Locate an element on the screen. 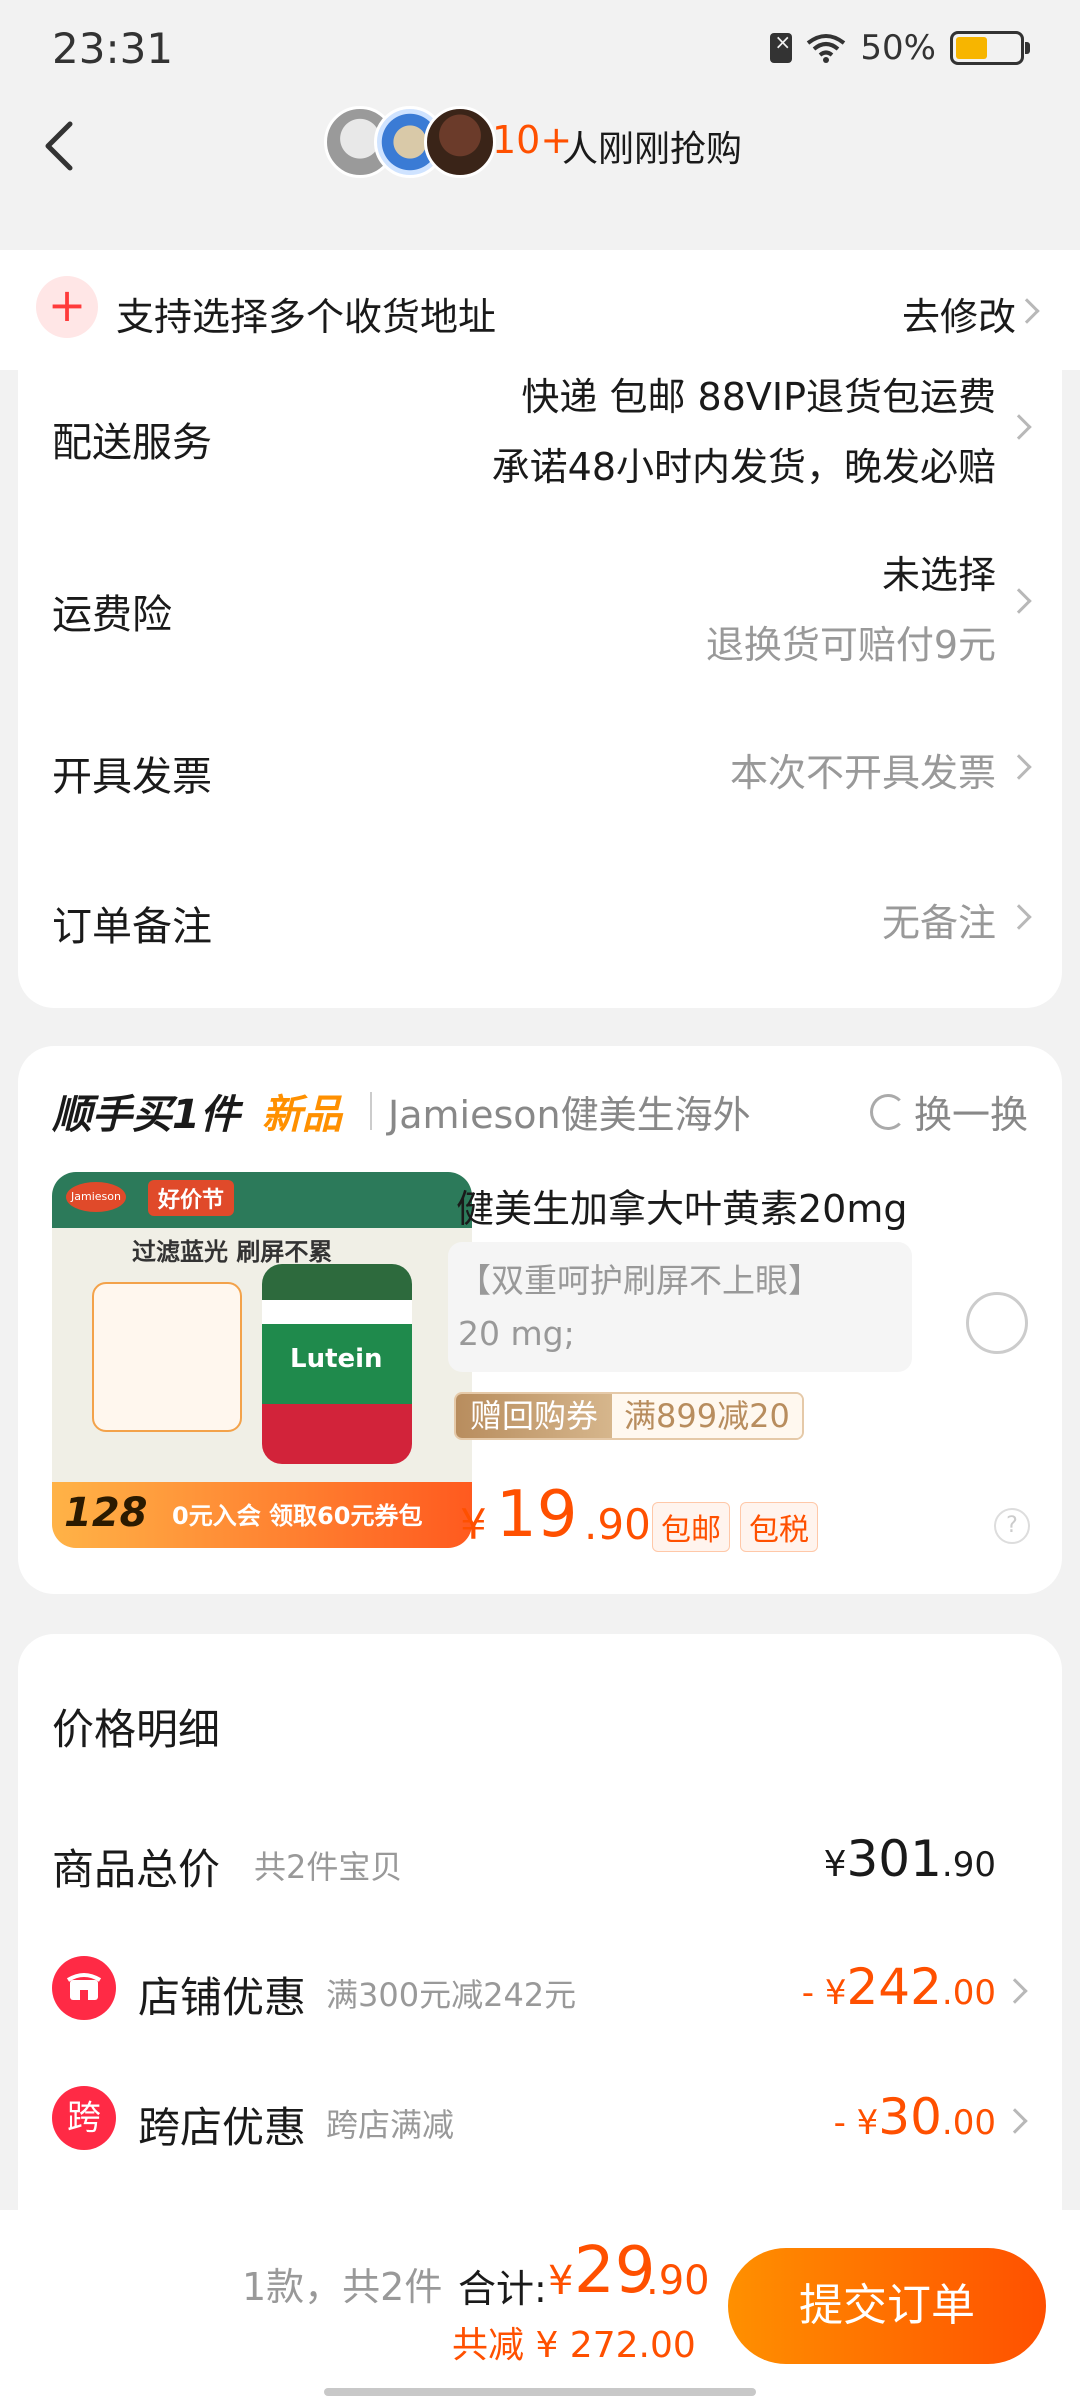 This screenshot has width=1080, height=2400. battery-percent: 50% is located at coordinates (898, 48).